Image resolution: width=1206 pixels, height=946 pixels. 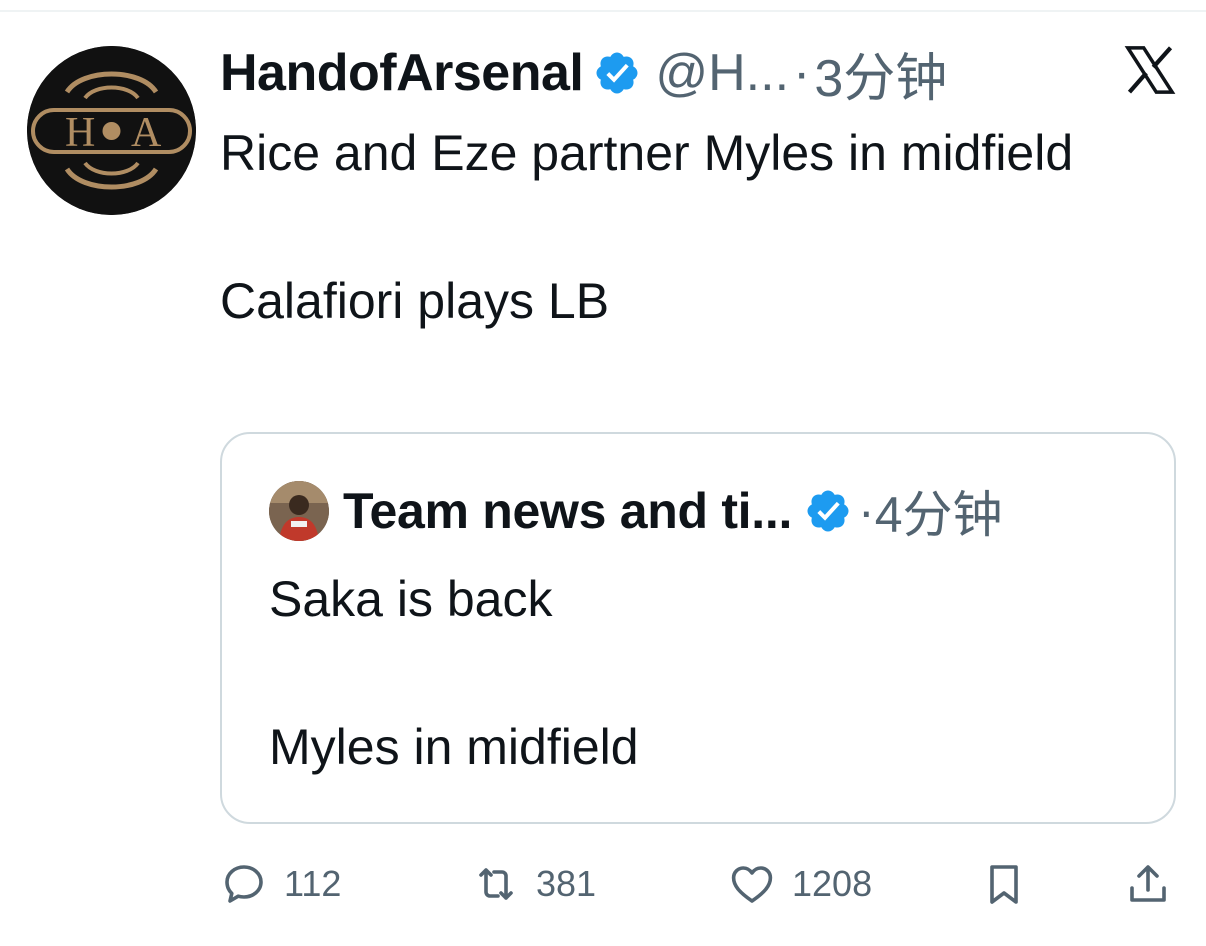 I want to click on bookmark-button, so click(x=1012, y=884).